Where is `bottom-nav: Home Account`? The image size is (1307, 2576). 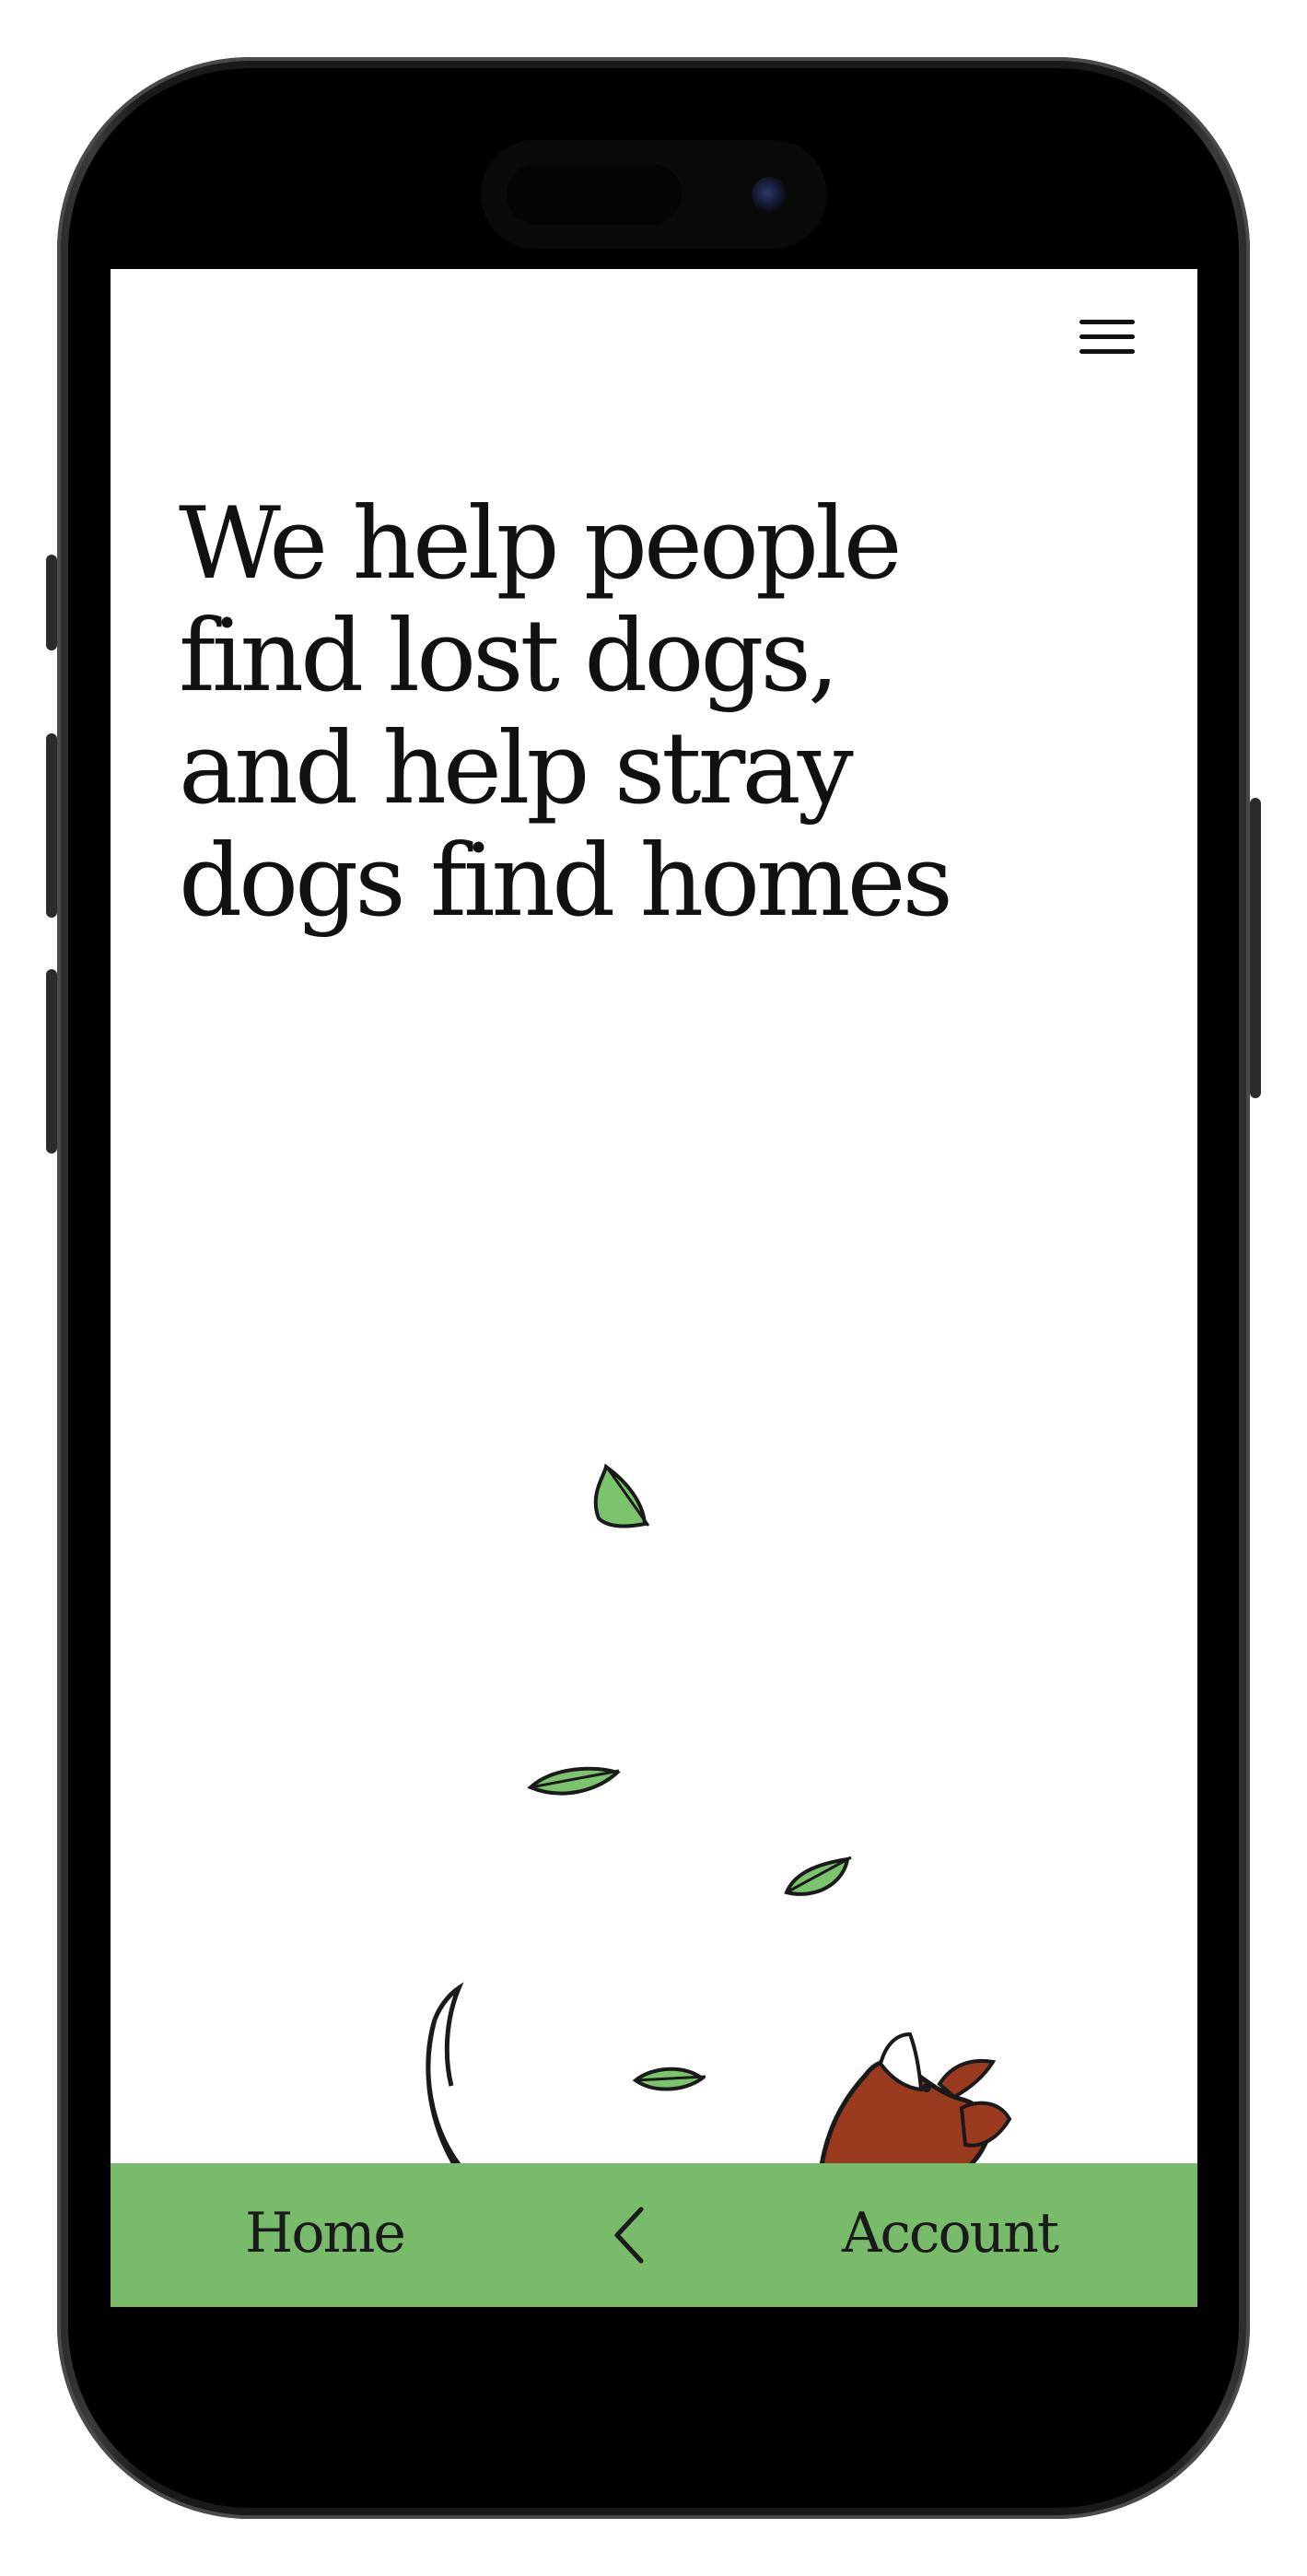 bottom-nav: Home Account is located at coordinates (654, 2235).